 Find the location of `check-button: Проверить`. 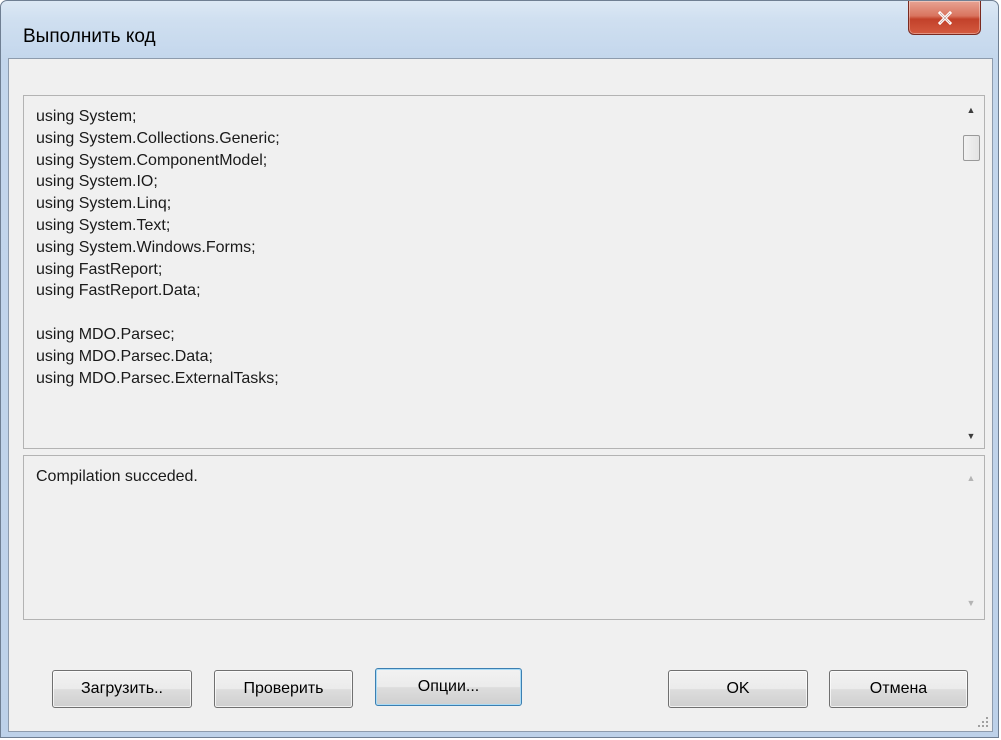

check-button: Проверить is located at coordinates (283, 689).